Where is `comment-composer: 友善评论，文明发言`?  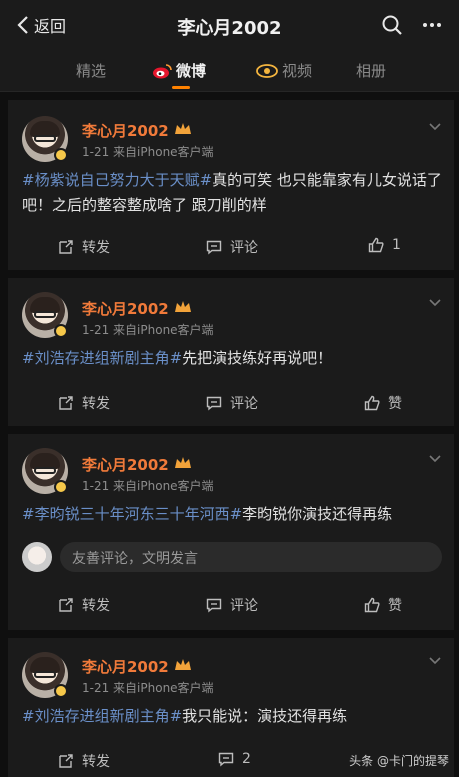 comment-composer: 友善评论，文明发言 is located at coordinates (232, 558).